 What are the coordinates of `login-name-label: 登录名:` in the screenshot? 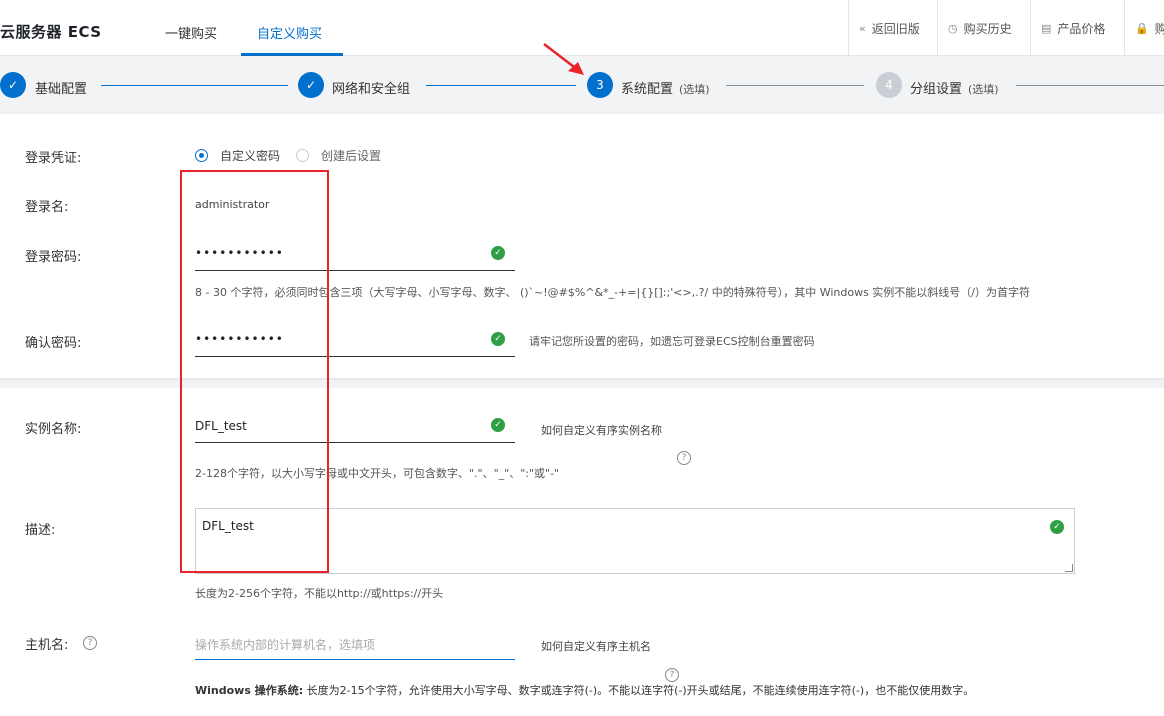 It's located at (47, 207).